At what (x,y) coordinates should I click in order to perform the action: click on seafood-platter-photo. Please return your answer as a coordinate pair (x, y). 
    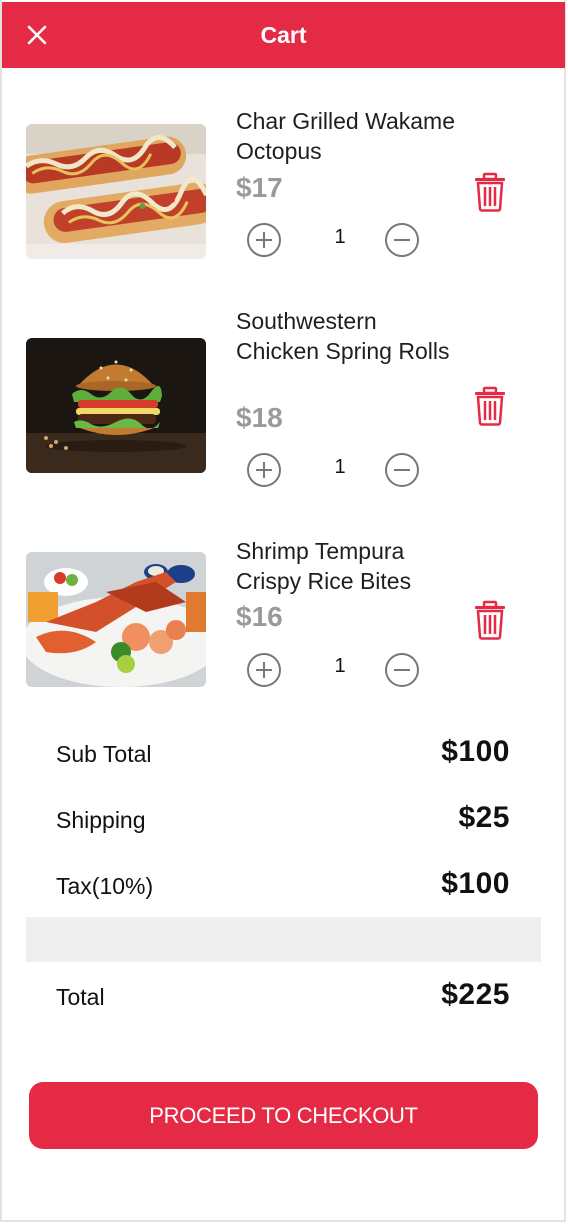
    Looking at the image, I should click on (116, 619).